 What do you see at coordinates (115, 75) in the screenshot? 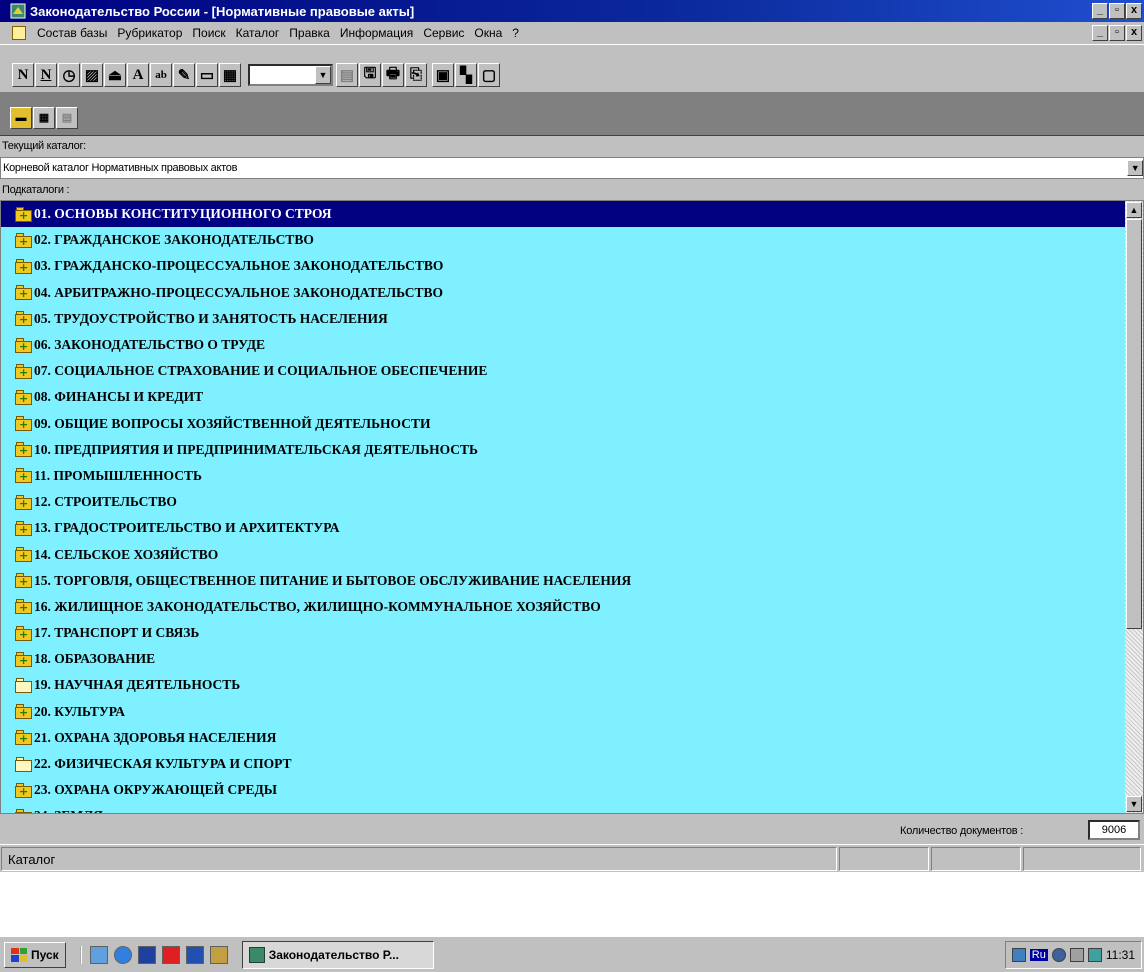
I see `stamp-icon: ⏏` at bounding box center [115, 75].